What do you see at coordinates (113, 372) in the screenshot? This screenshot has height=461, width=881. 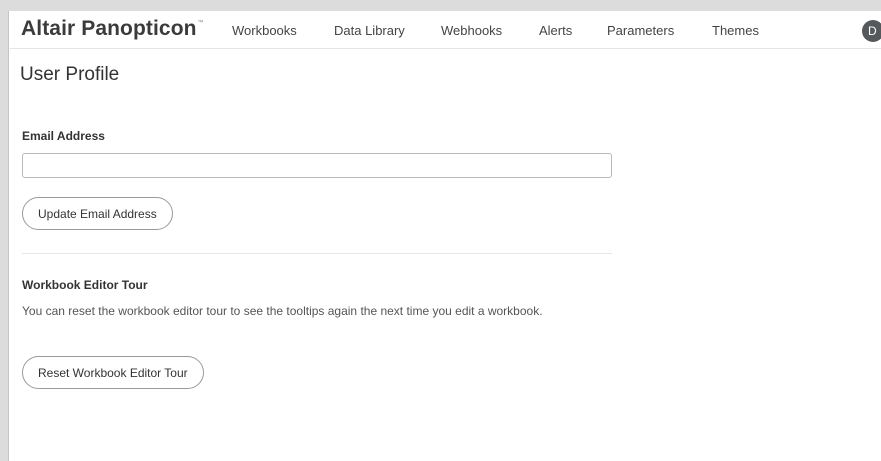 I see `reset-tour-button: Reset Workbook Editor Tour` at bounding box center [113, 372].